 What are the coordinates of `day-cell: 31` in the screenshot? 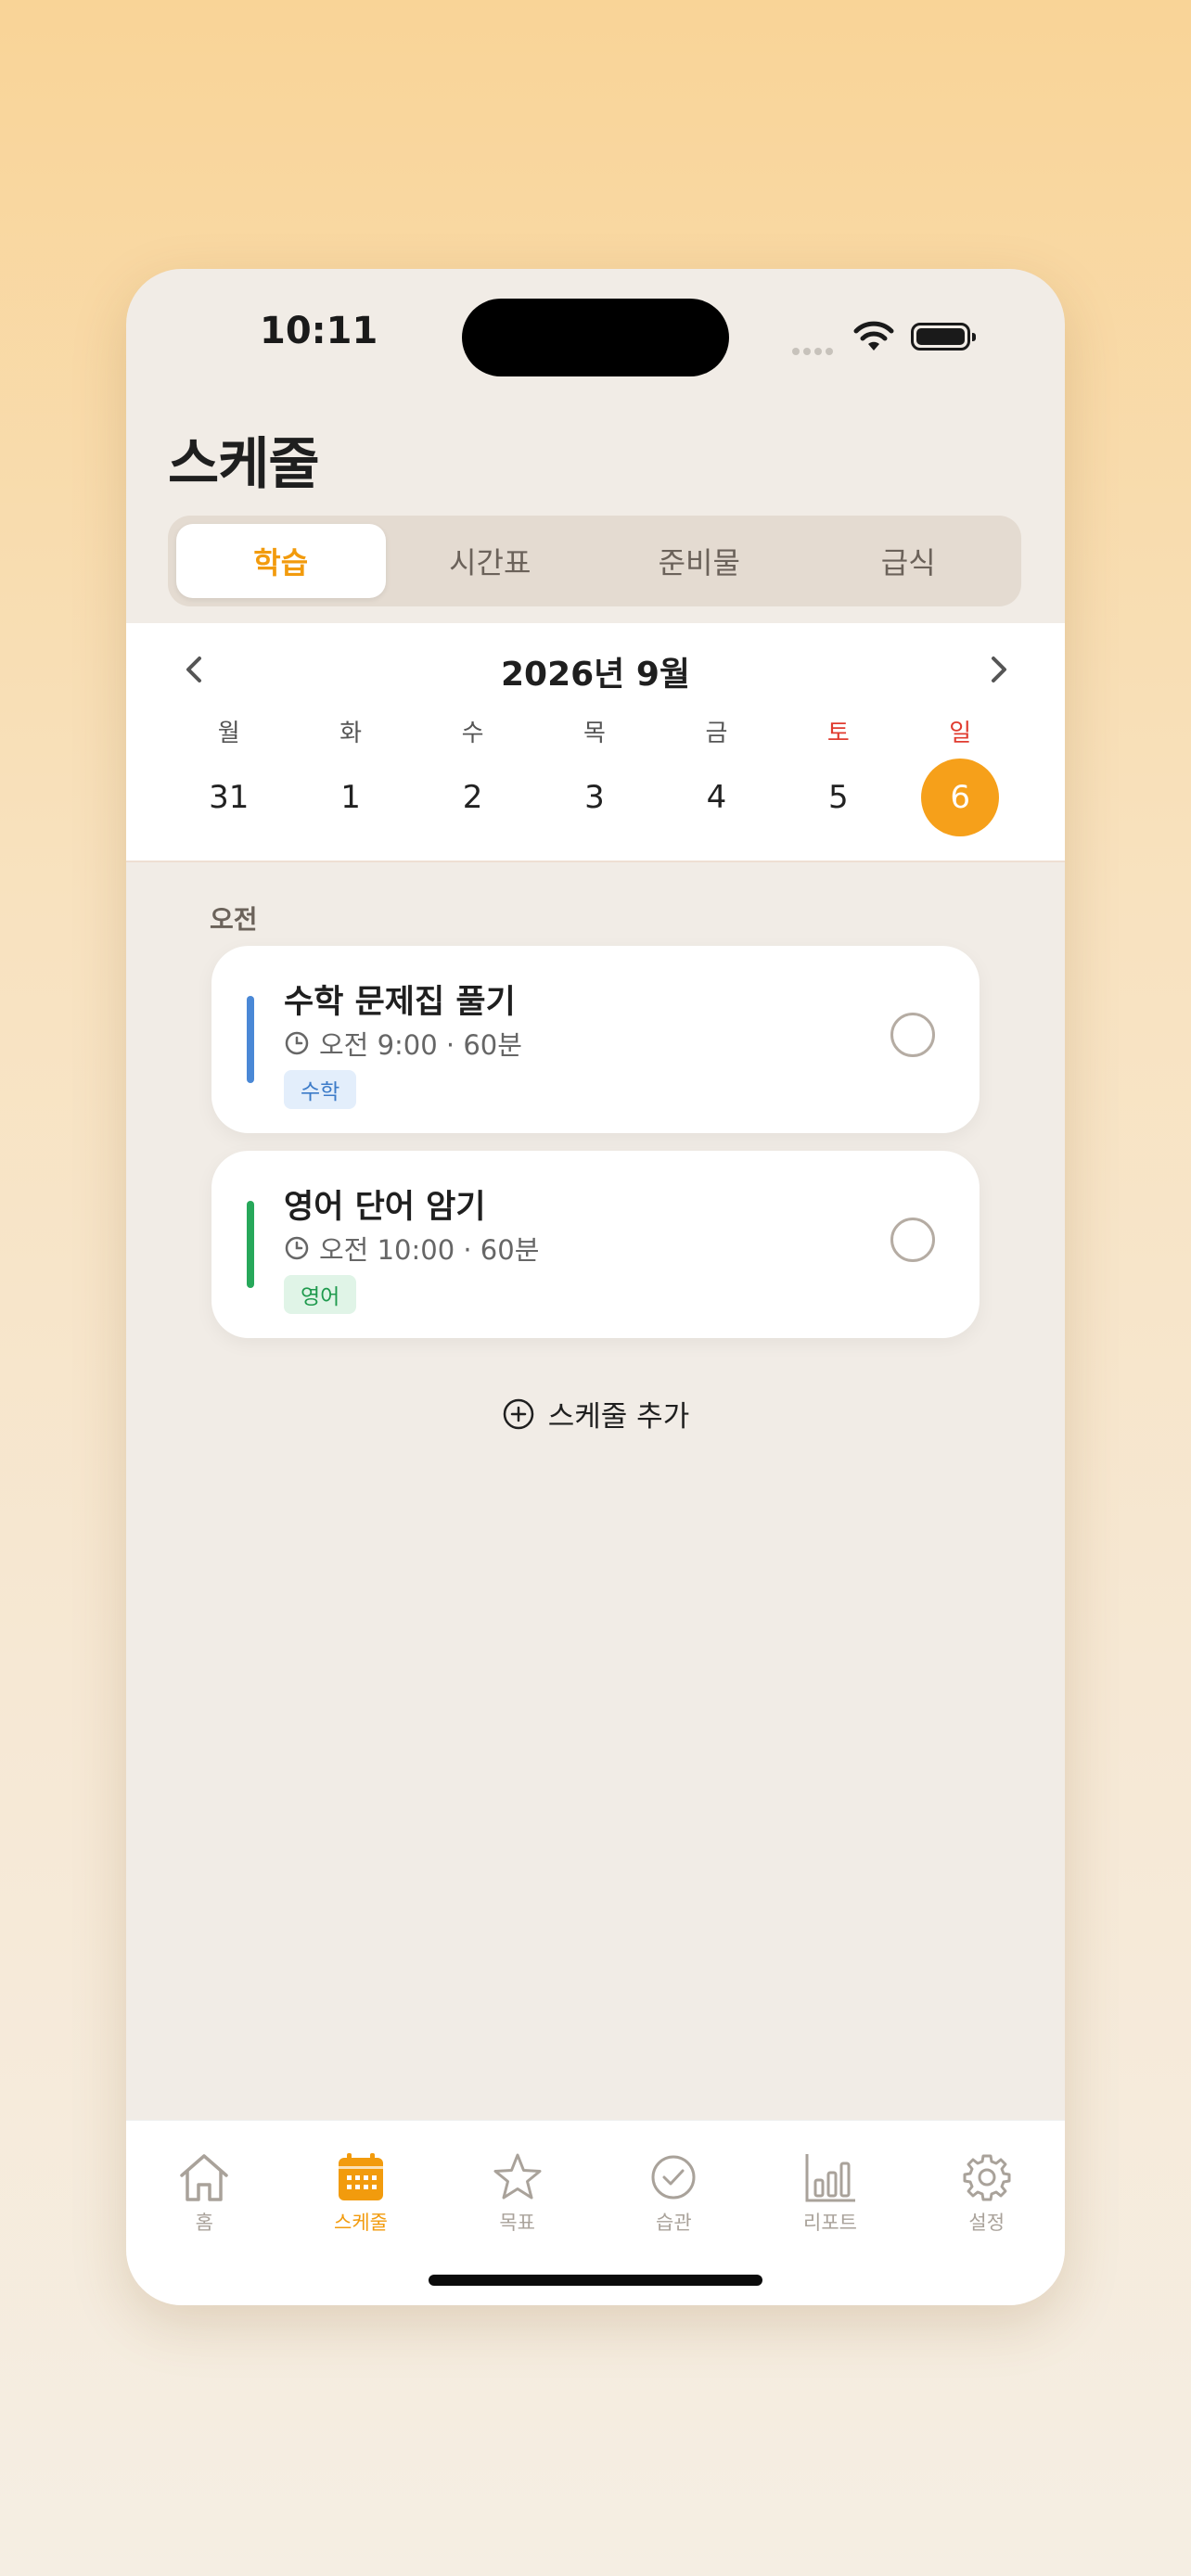 It's located at (228, 797).